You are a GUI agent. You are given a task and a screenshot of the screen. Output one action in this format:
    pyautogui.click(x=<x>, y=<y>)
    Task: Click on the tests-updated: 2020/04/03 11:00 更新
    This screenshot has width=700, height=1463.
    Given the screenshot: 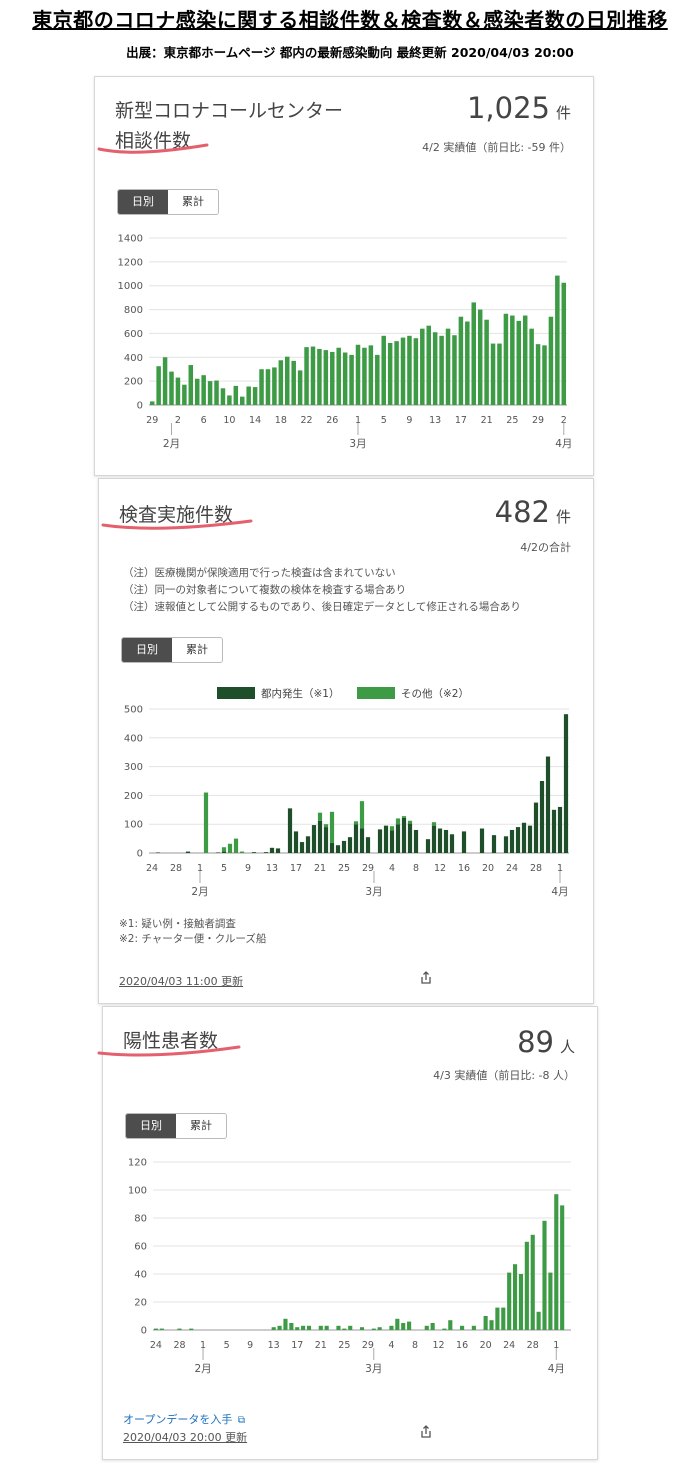 What is the action you would take?
    pyautogui.click(x=181, y=981)
    